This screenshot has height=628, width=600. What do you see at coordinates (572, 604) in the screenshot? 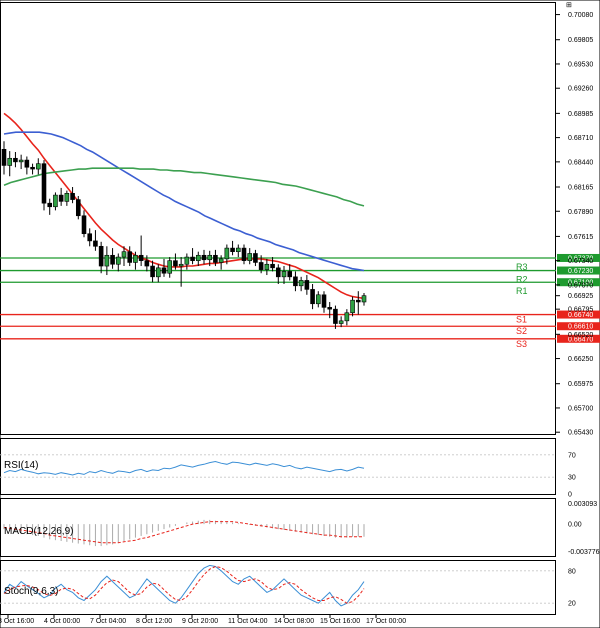
I see `stoch-tick-label: 20` at bounding box center [572, 604].